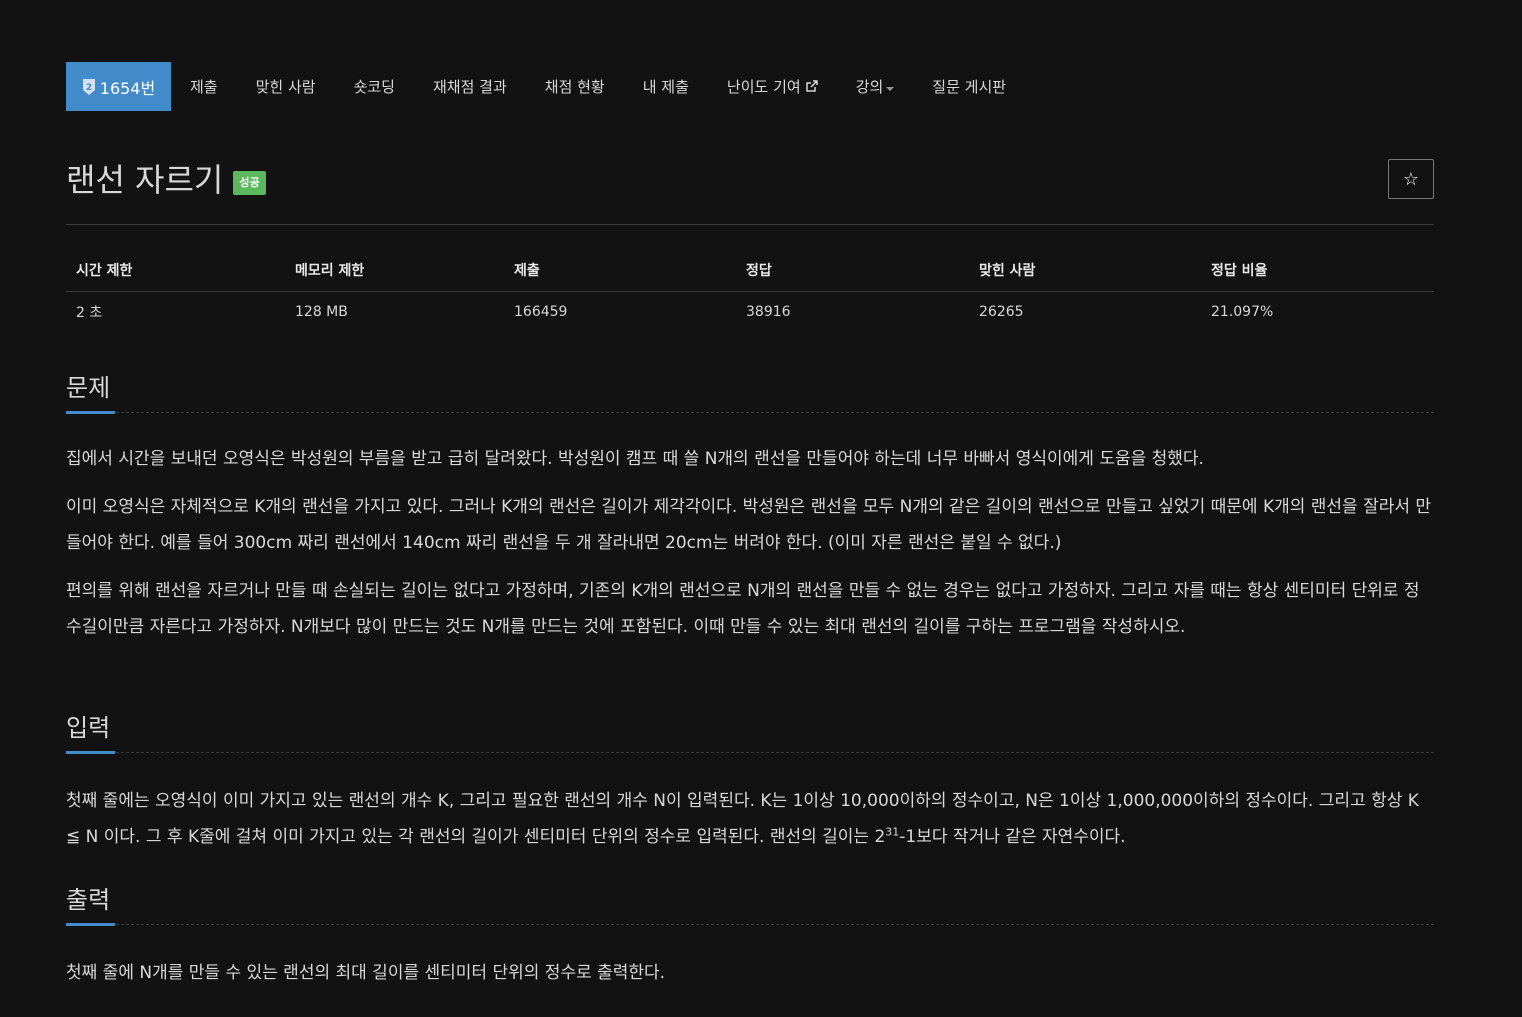 The image size is (1522, 1017). I want to click on favorite-button: ☆, so click(1411, 179).